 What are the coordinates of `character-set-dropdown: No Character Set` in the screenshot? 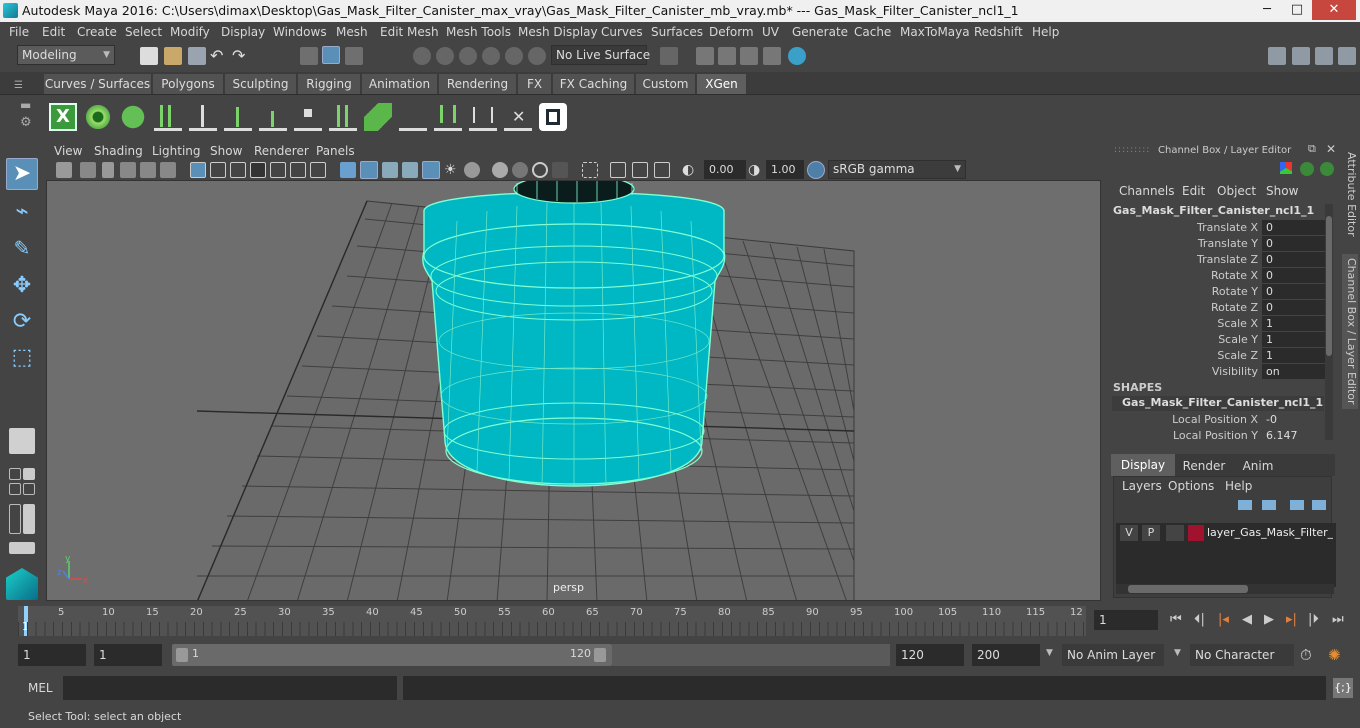 It's located at (1242, 664).